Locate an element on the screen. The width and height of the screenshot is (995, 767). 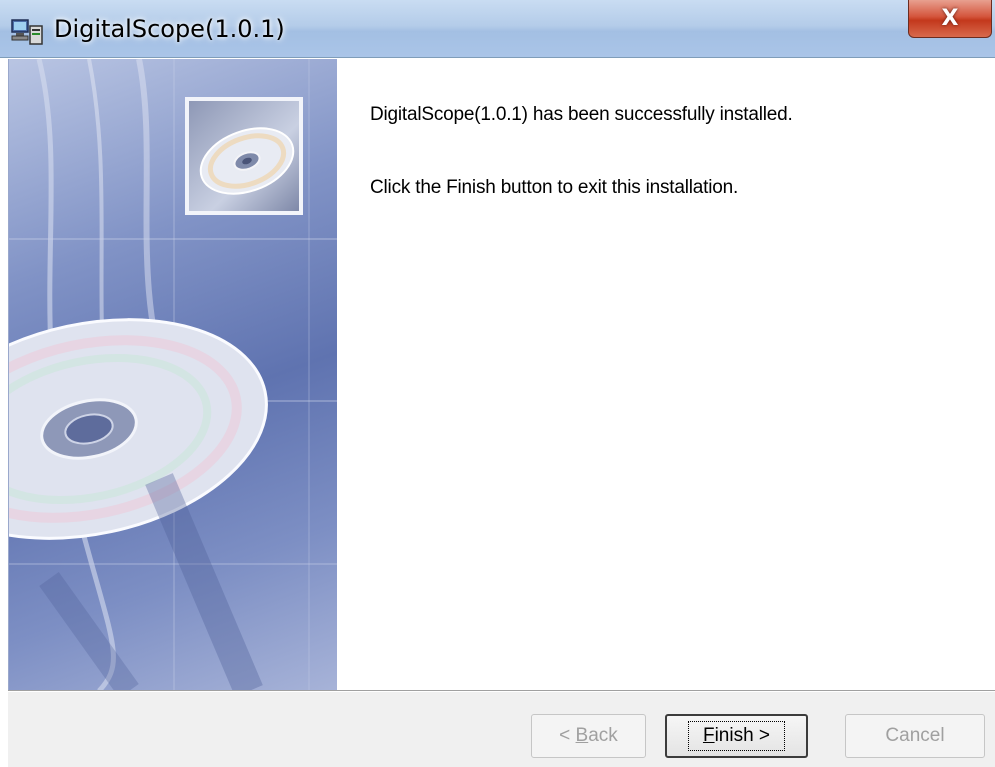
finish-label: Finish > is located at coordinates (736, 736).